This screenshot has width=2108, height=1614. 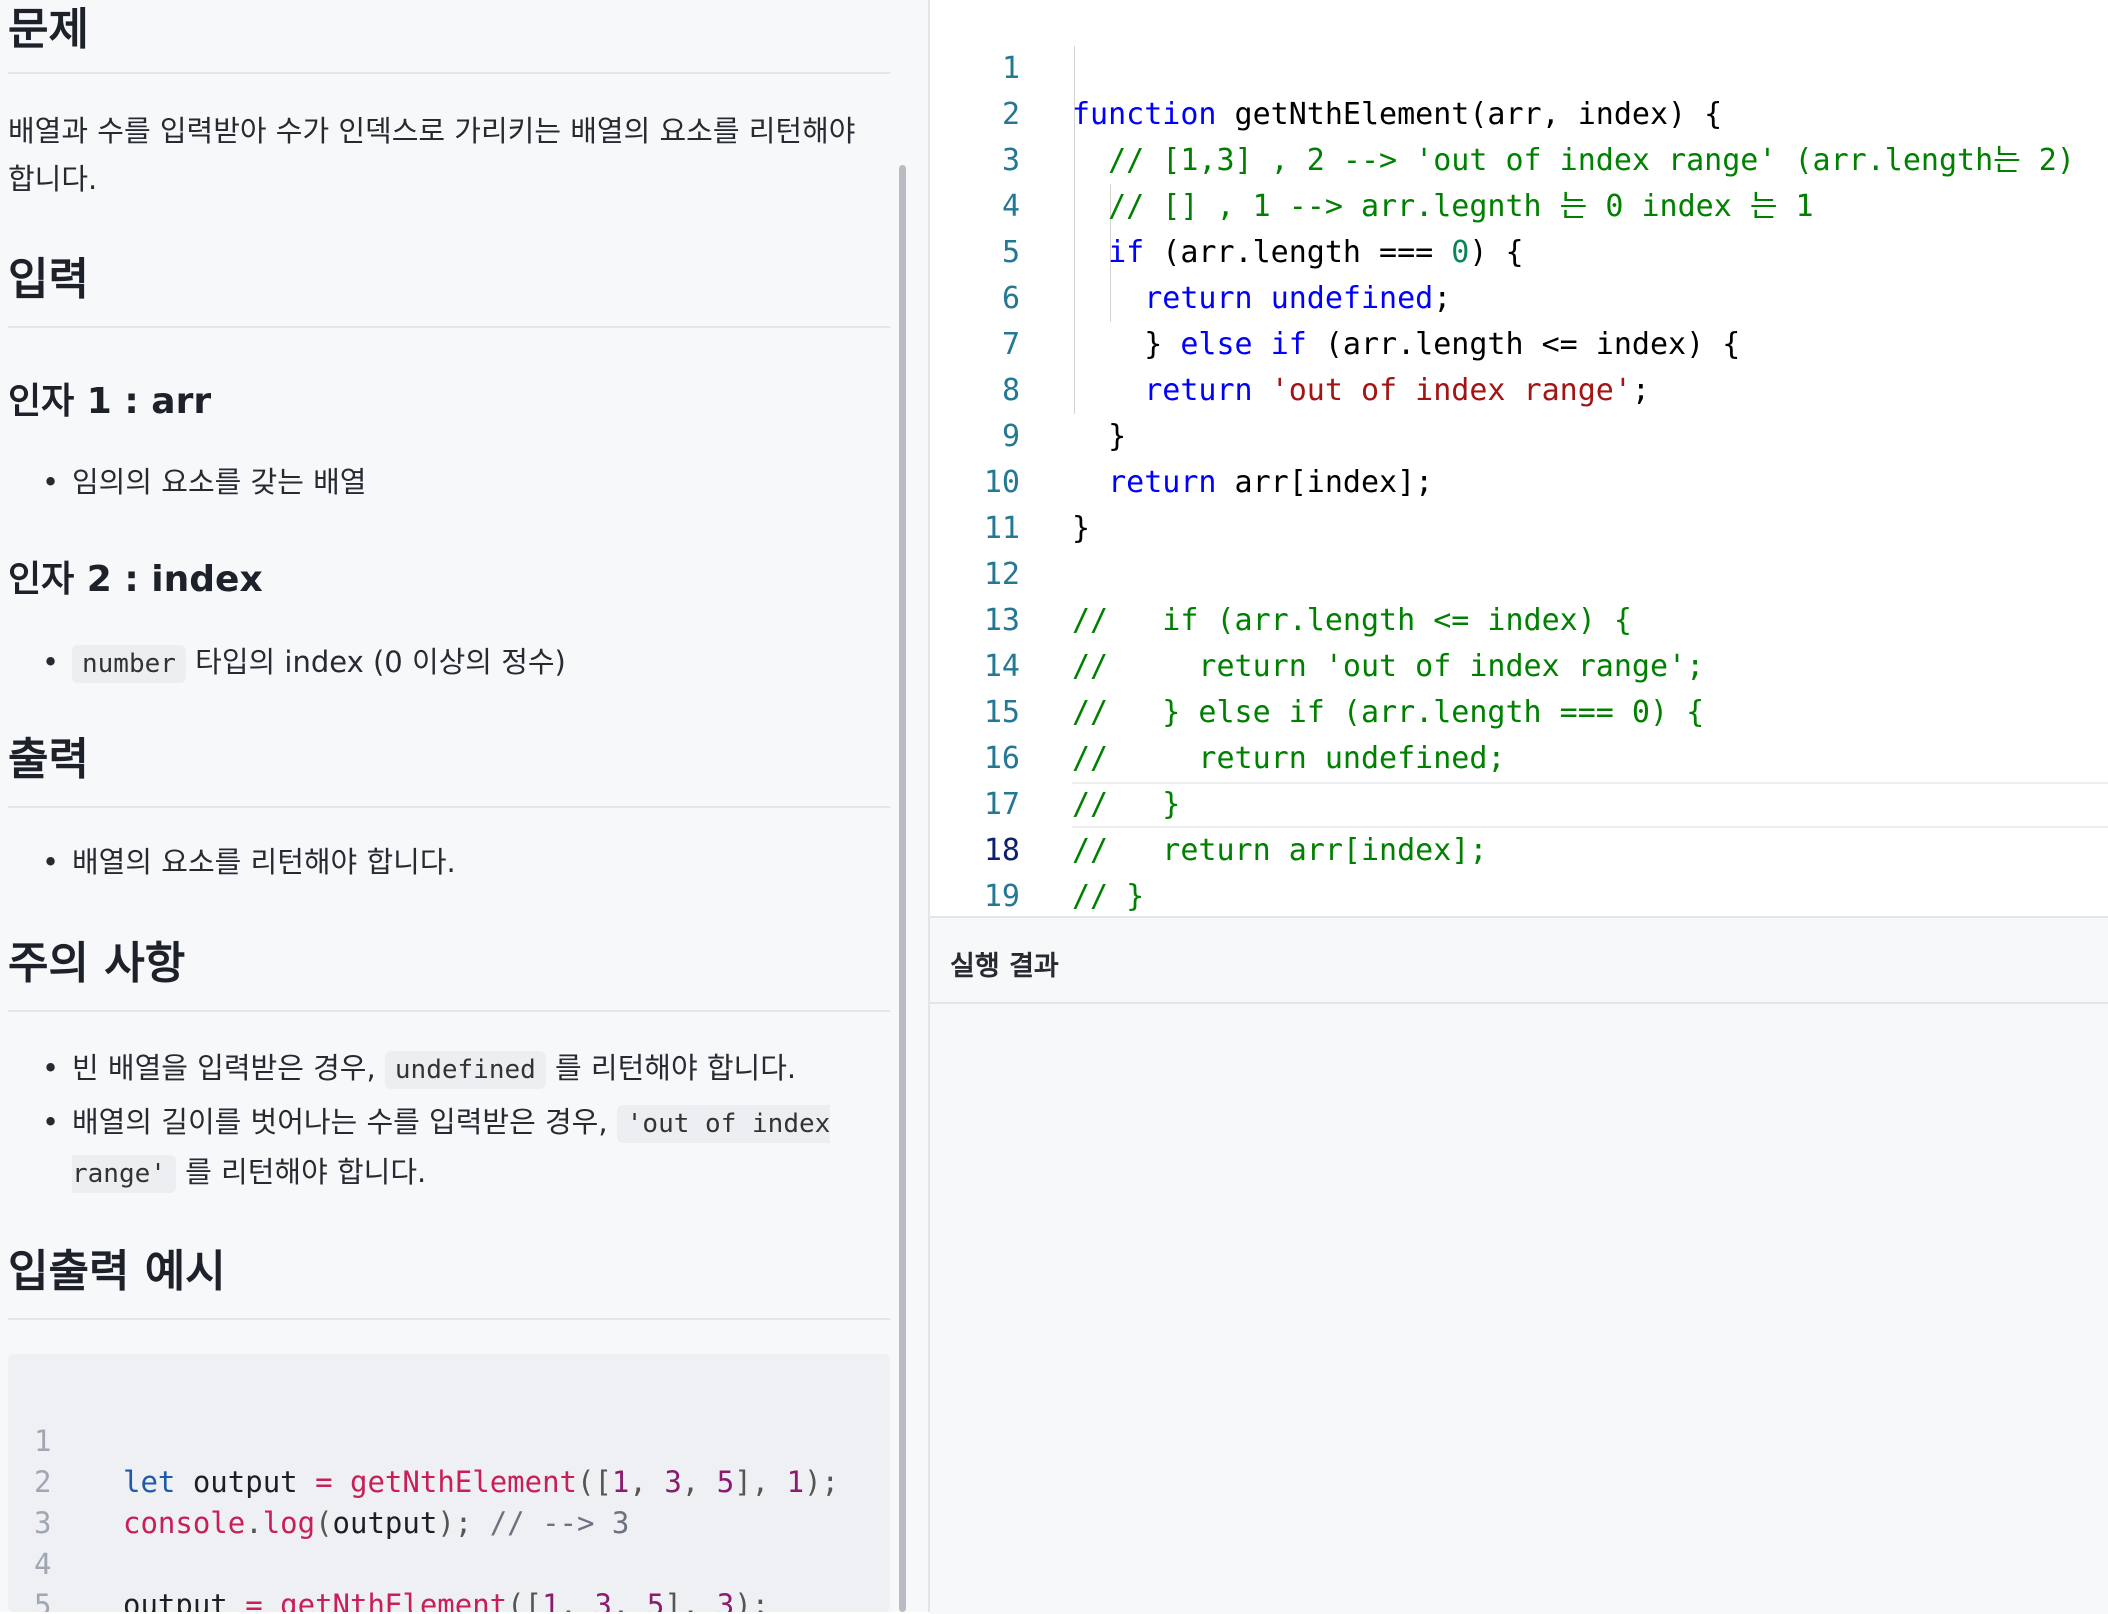 I want to click on result-header: 실행 결과, so click(x=1519, y=961).